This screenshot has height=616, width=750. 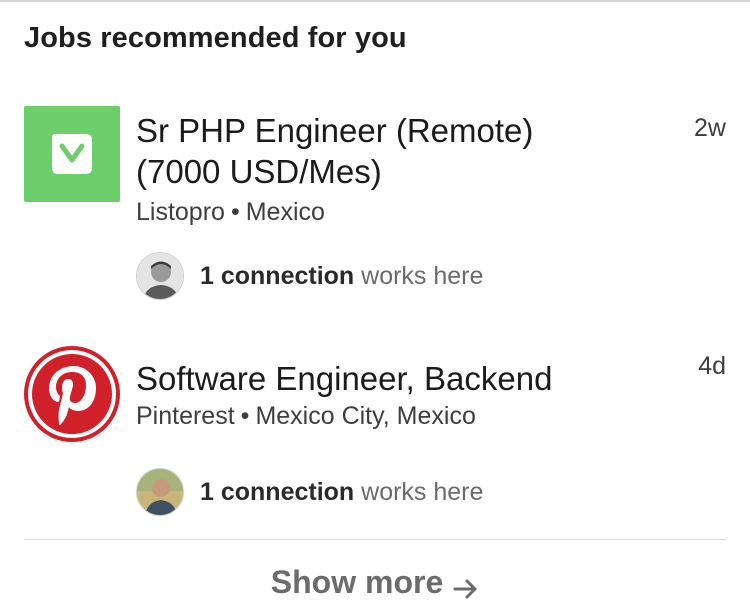 I want to click on listopro-logo, so click(x=72, y=154).